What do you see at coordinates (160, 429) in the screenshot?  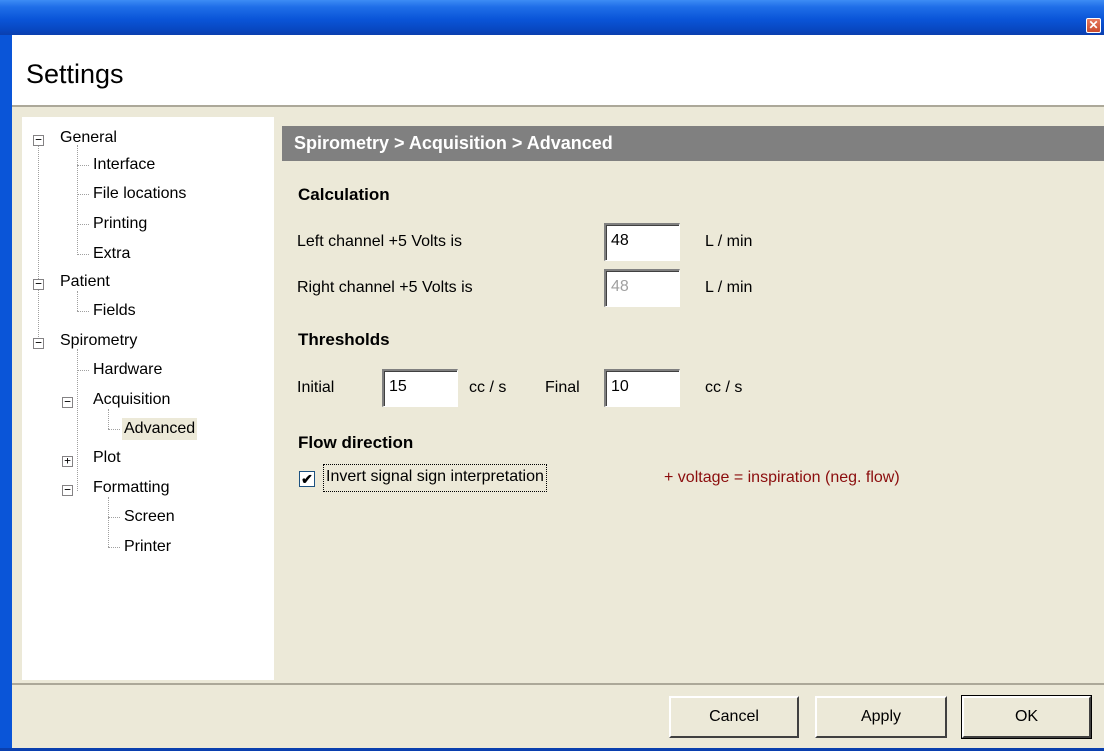 I see `tree-item-advanced: Advanced` at bounding box center [160, 429].